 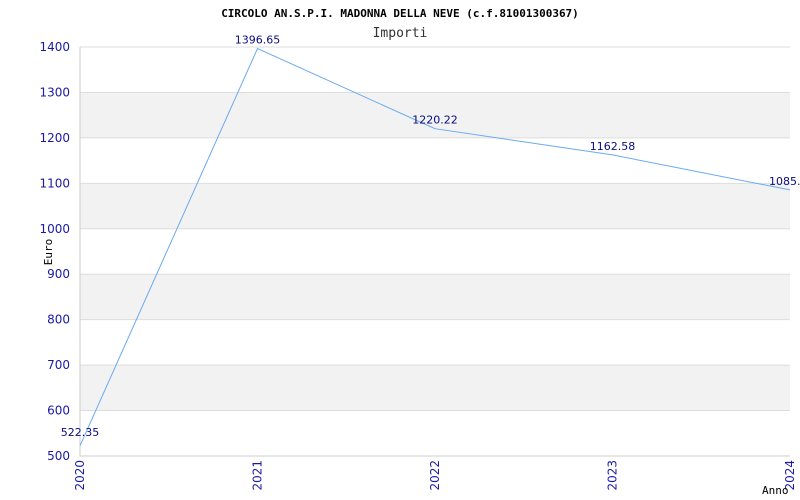 I want to click on y-tick-label: 1000, so click(x=54, y=229).